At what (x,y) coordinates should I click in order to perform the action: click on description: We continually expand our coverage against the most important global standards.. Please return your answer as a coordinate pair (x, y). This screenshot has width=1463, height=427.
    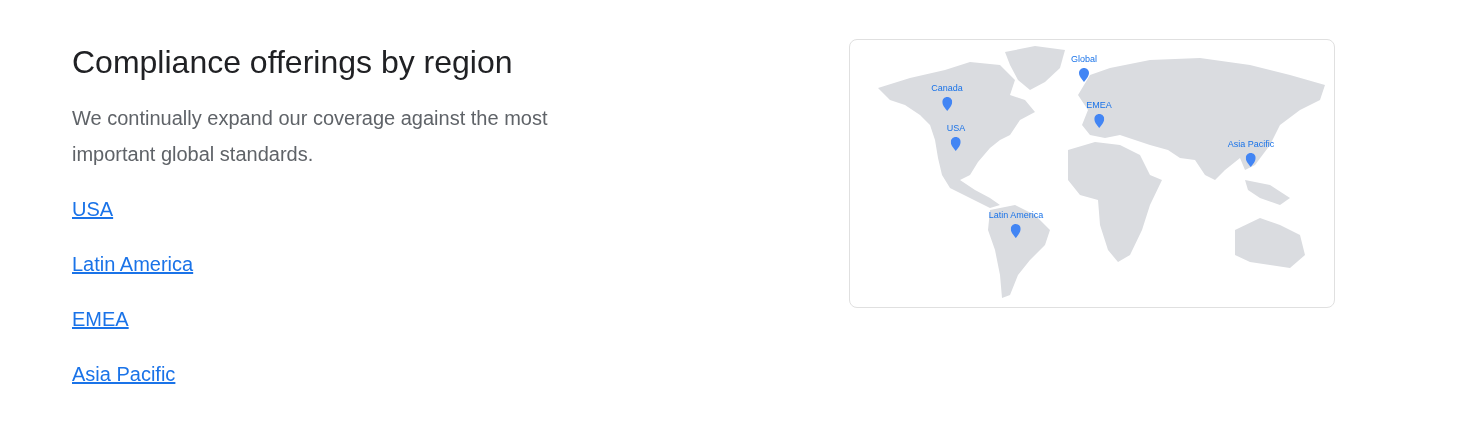
    Looking at the image, I should click on (310, 136).